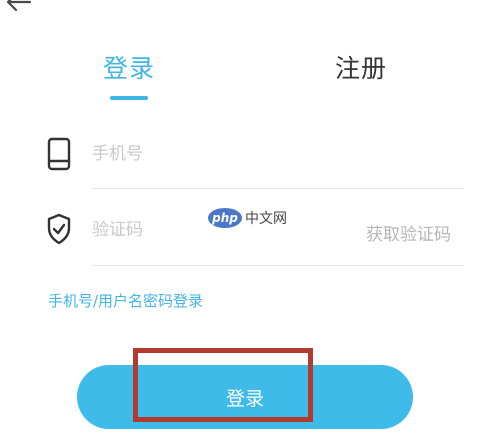 The height and width of the screenshot is (434, 502). I want to click on watermark-logo: php, so click(225, 218).